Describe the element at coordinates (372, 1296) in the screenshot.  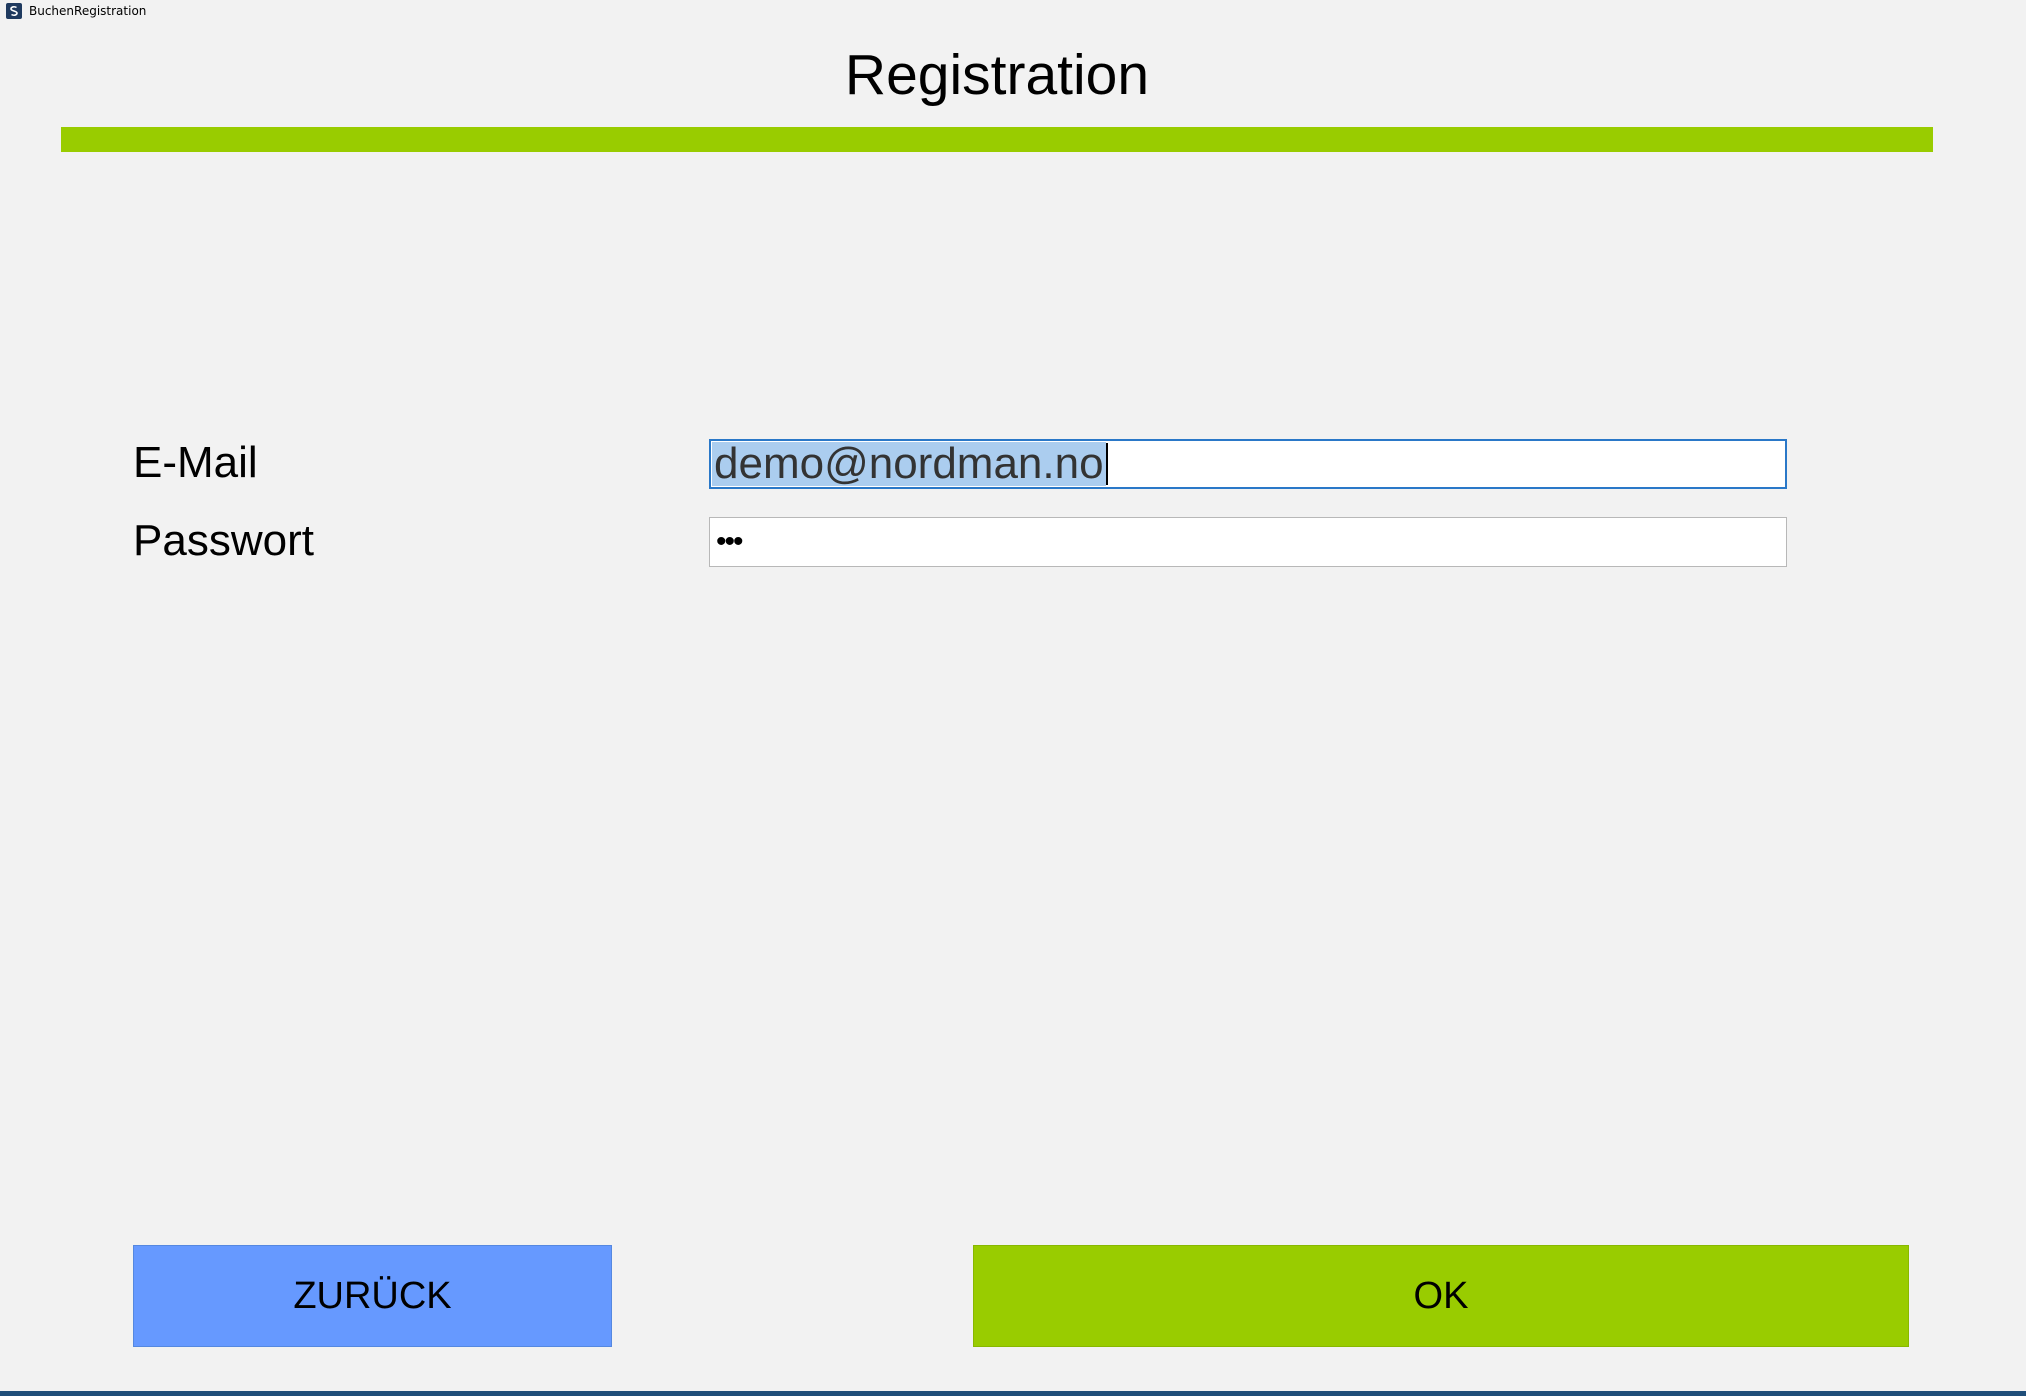
I see `back-button: ZURÜCK` at that location.